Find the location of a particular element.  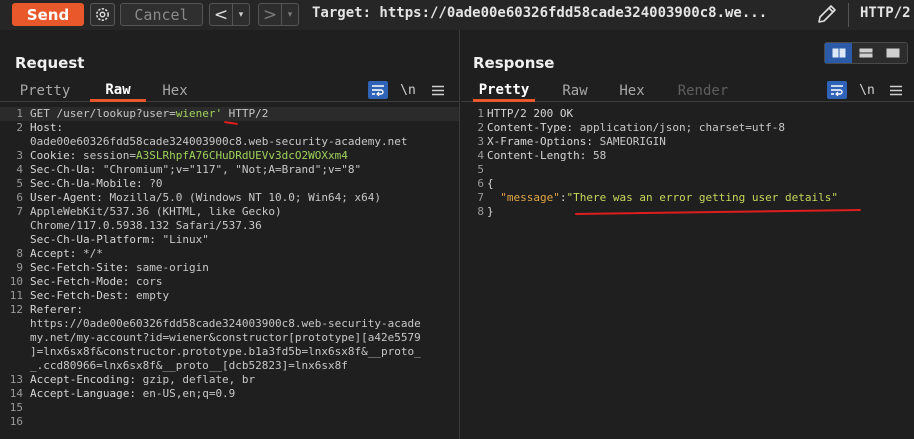

gear-icon is located at coordinates (102, 14).